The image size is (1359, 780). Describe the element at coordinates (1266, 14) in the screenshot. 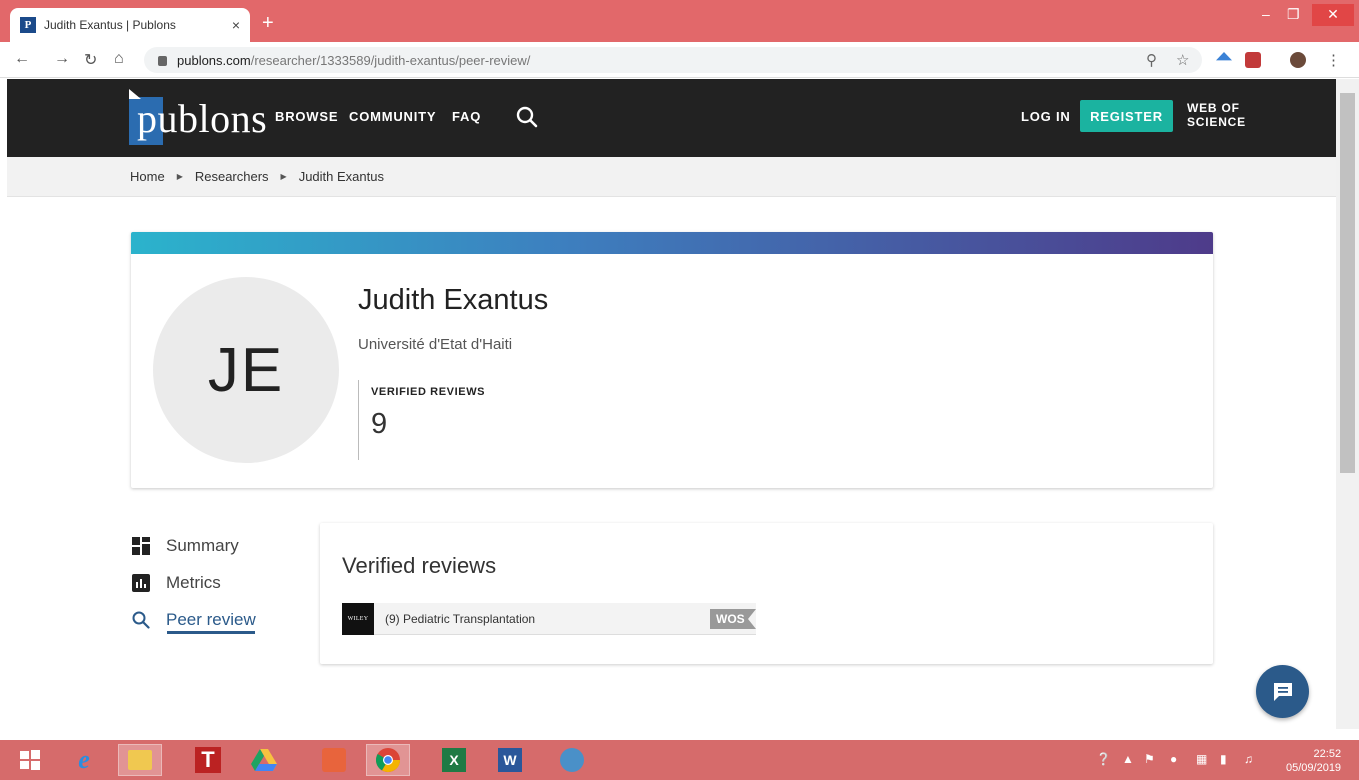

I see `minimize-icon: –` at that location.